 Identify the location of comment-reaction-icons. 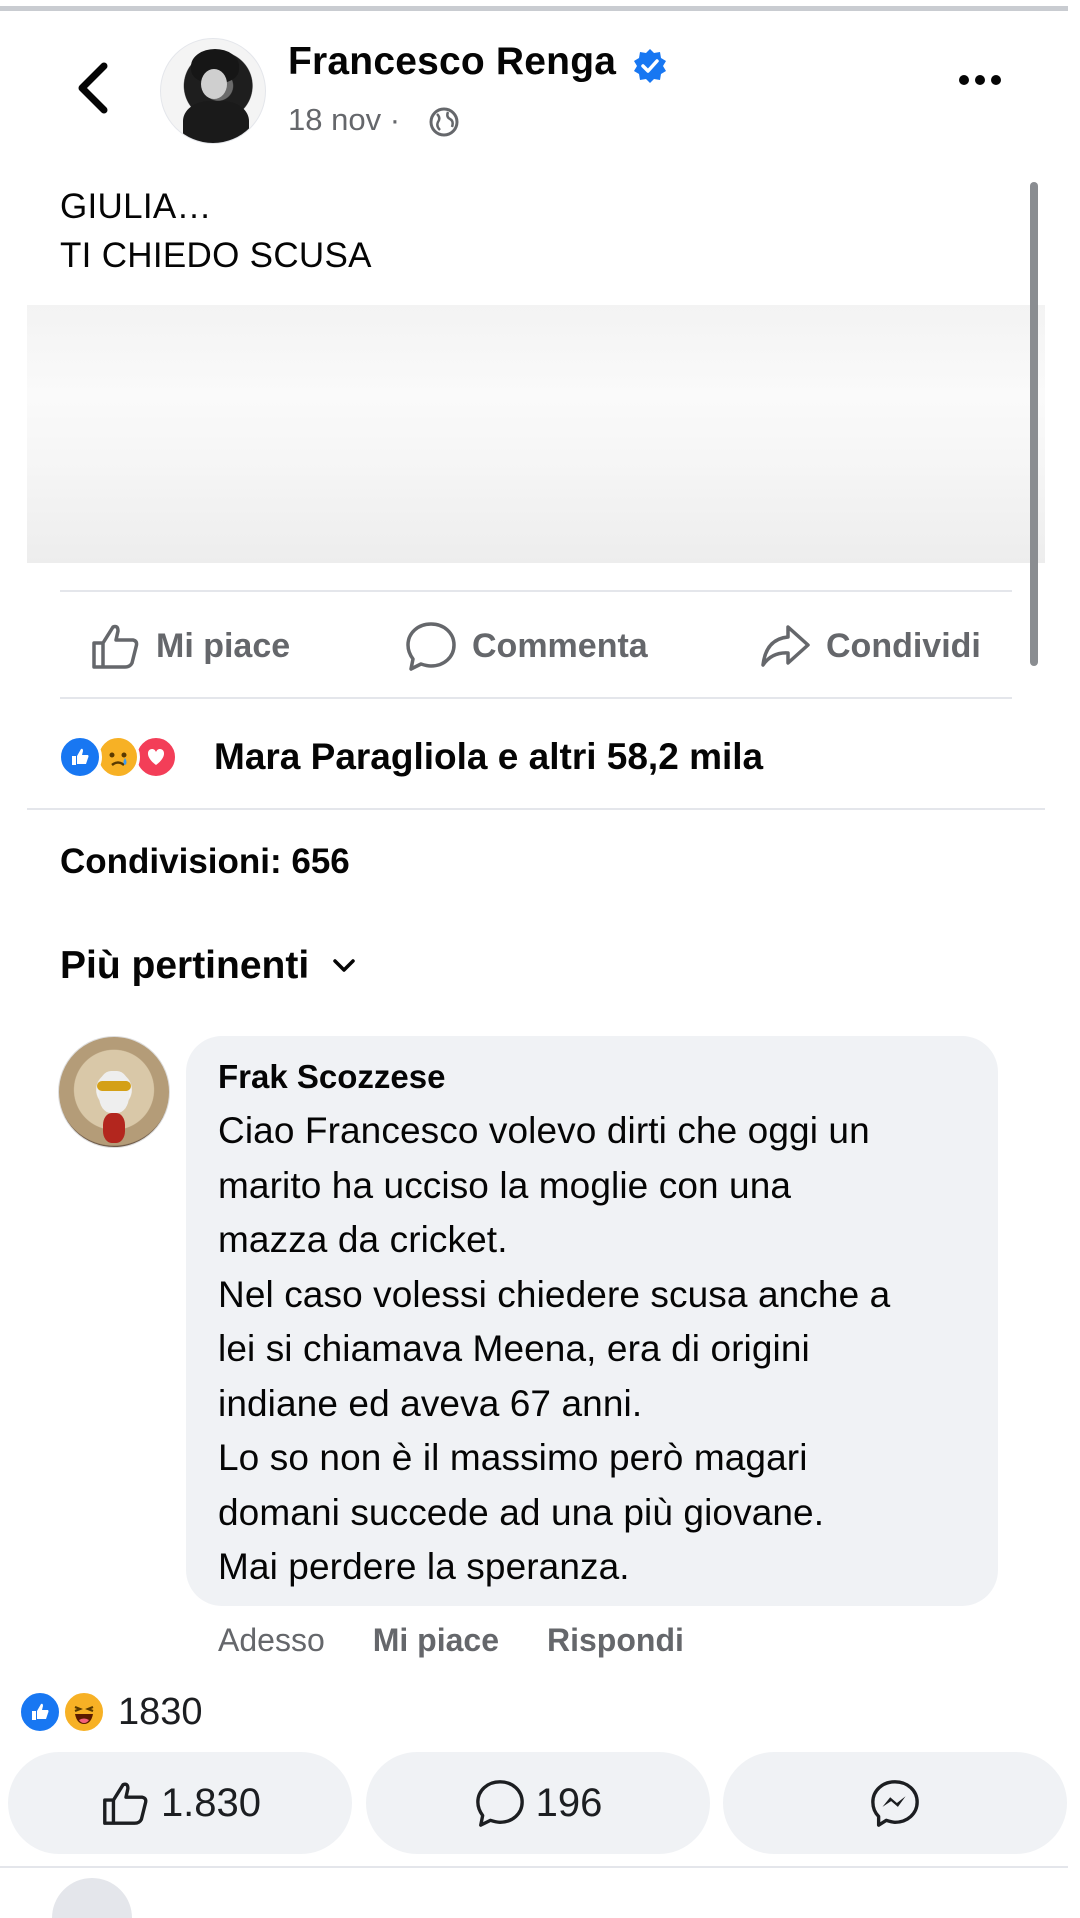
(65, 1712).